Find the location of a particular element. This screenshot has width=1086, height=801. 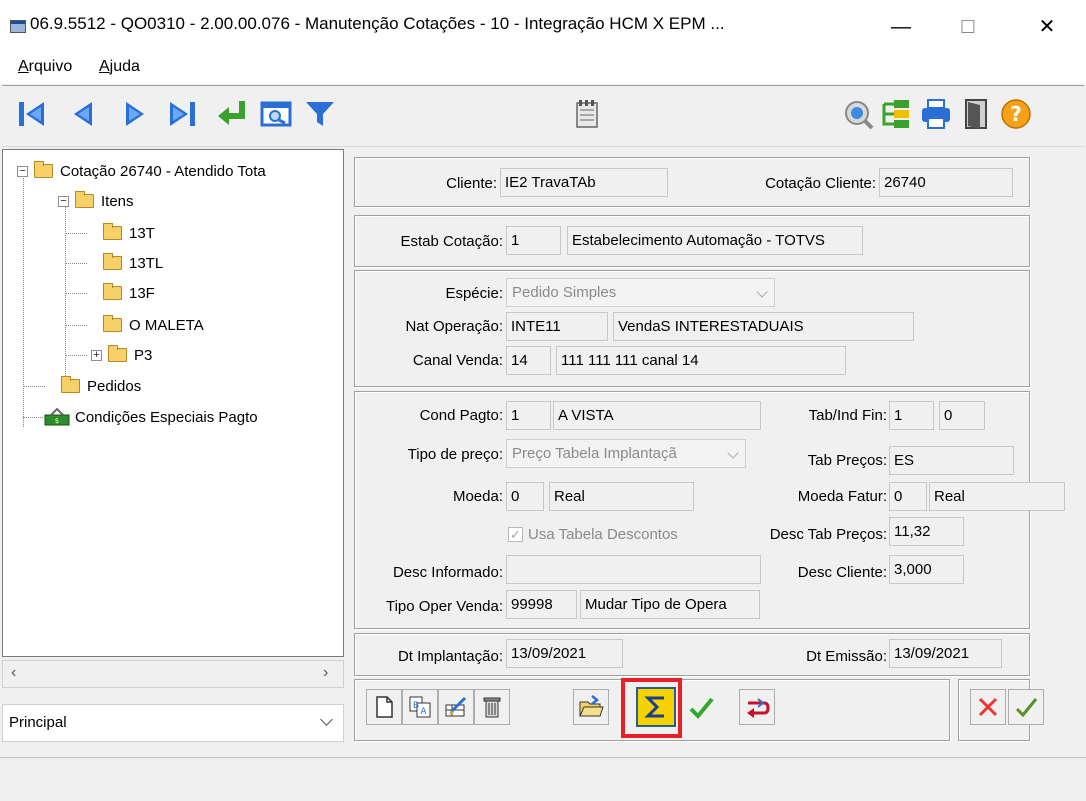

desc-cliente-field: 3,000 is located at coordinates (926, 569).